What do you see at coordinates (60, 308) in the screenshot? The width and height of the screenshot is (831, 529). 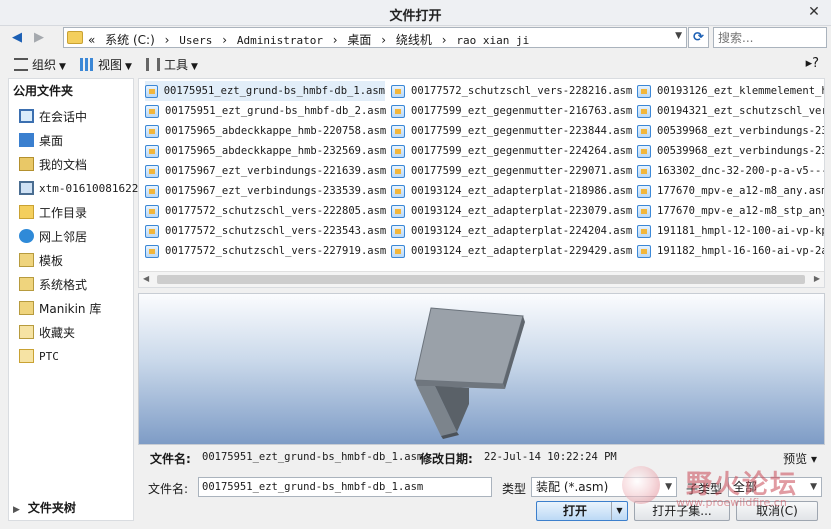 I see `sidebar-item-manikin-library: Manikin 库` at bounding box center [60, 308].